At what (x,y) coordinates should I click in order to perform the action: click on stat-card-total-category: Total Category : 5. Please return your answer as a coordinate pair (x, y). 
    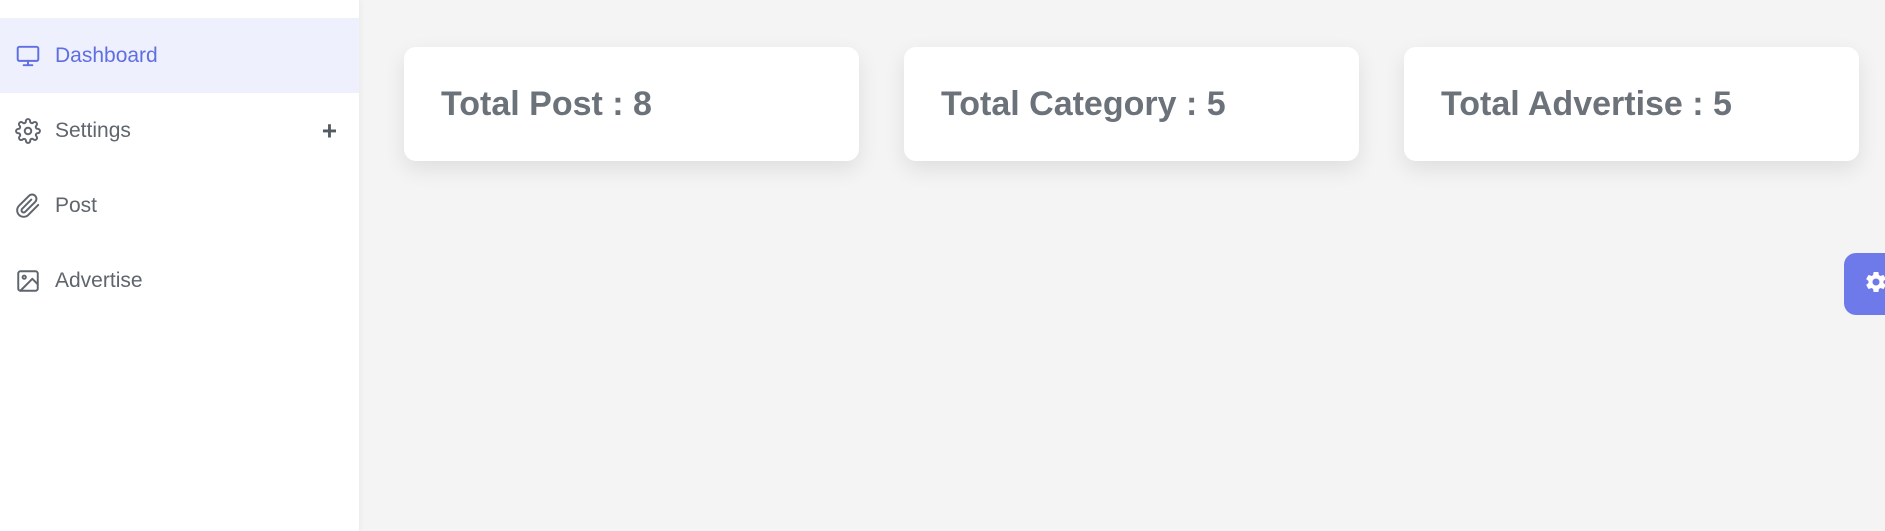
    Looking at the image, I should click on (1131, 104).